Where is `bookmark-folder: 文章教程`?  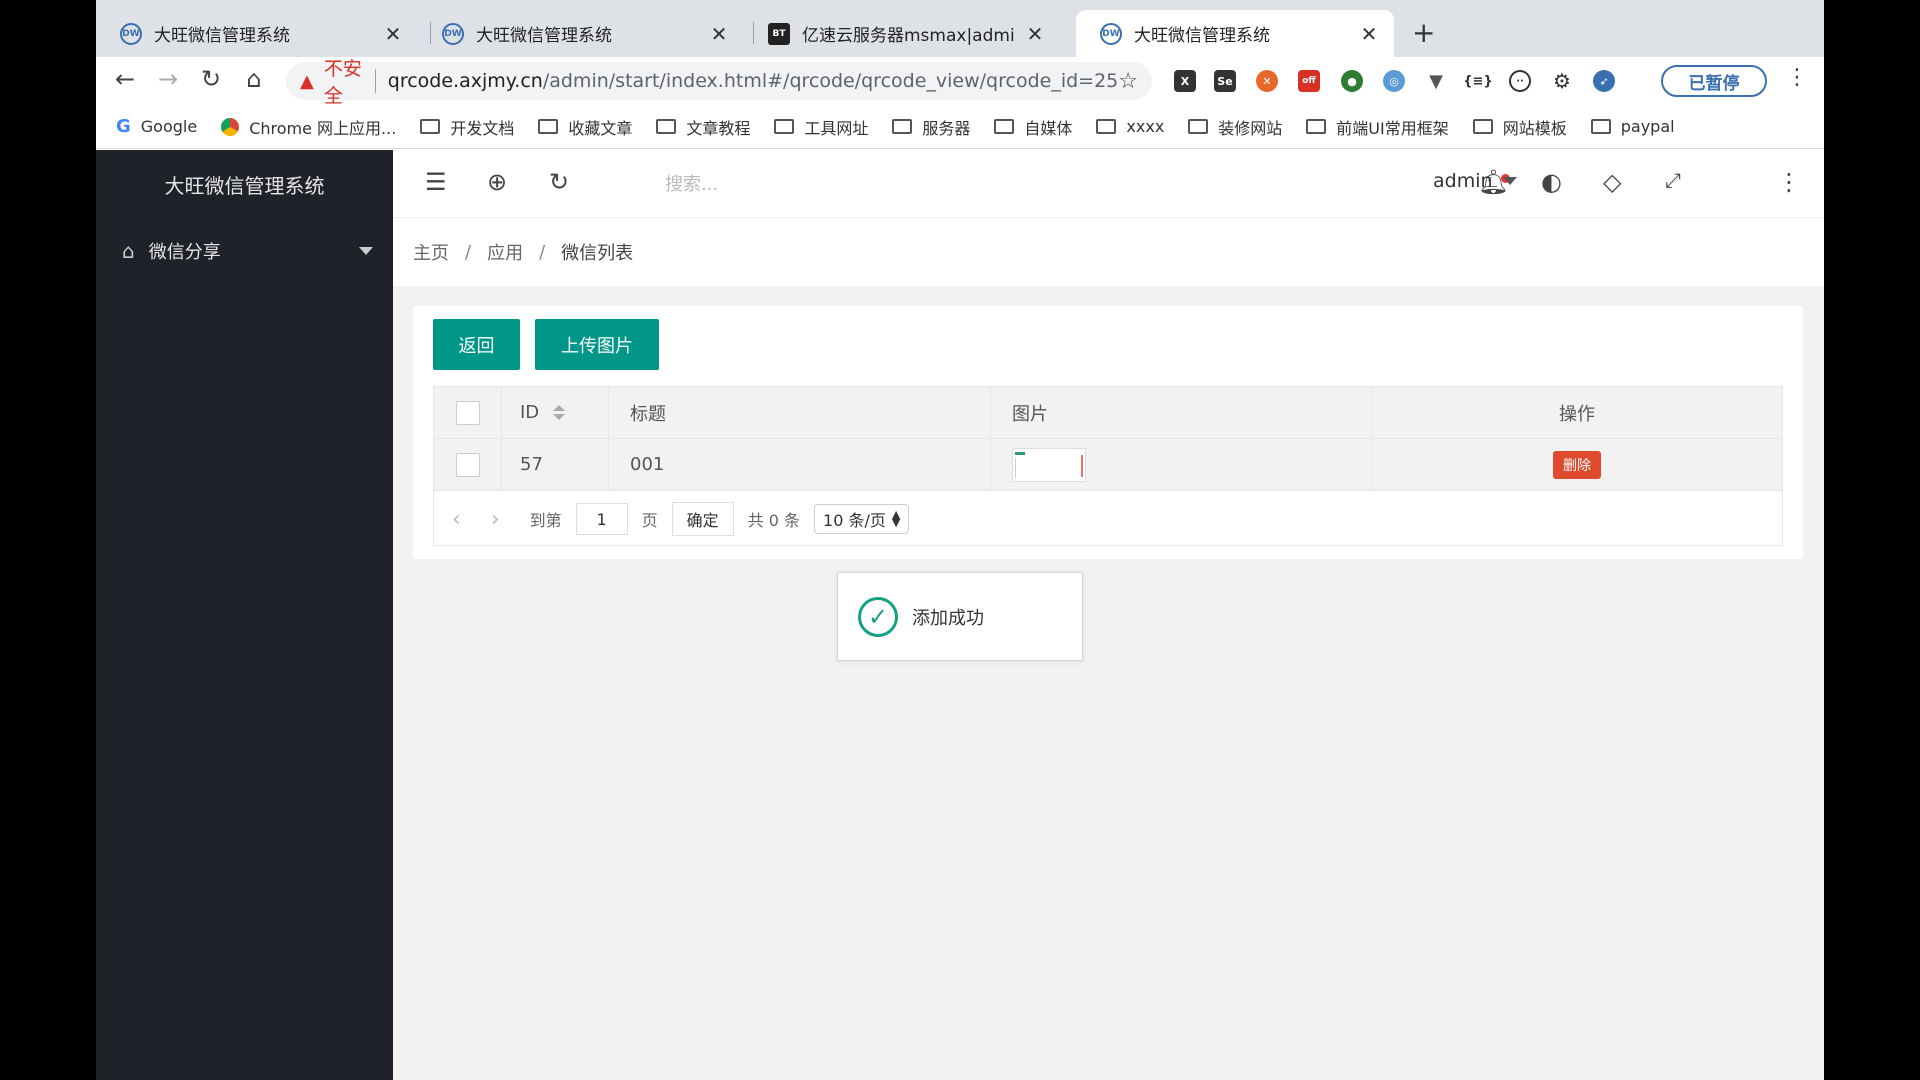 bookmark-folder: 文章教程 is located at coordinates (703, 127).